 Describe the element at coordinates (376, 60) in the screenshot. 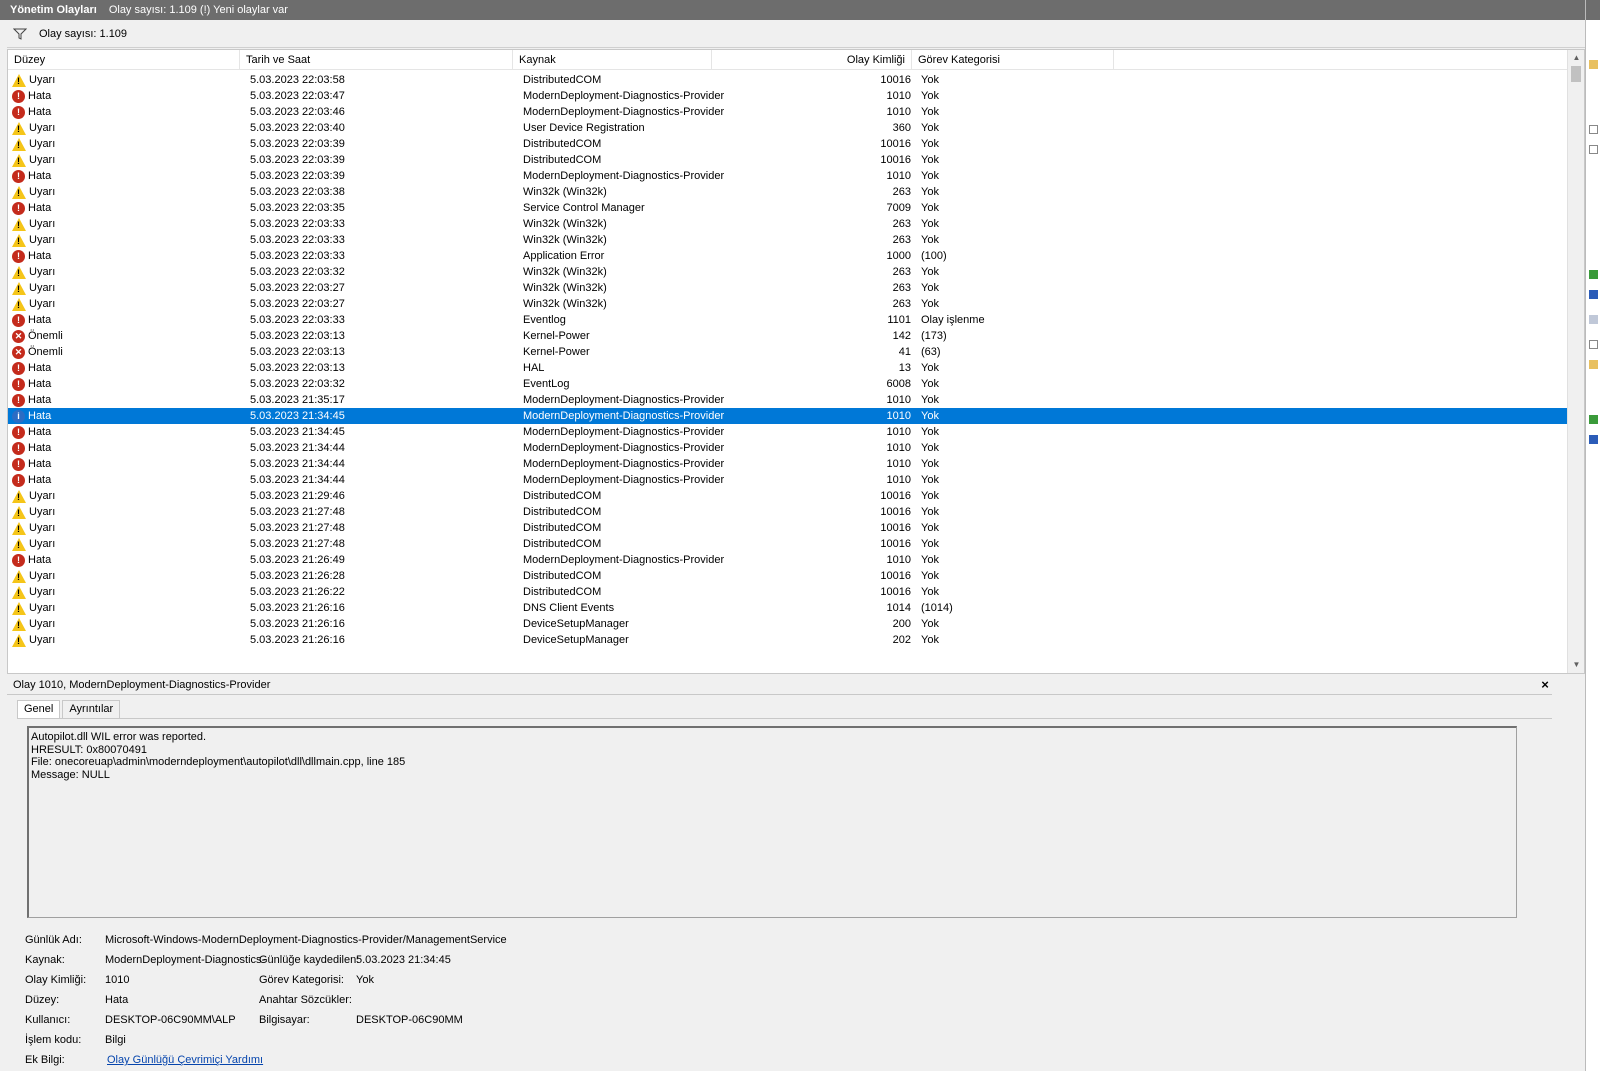

I see `column-header-date: Tarih ve Saat` at that location.